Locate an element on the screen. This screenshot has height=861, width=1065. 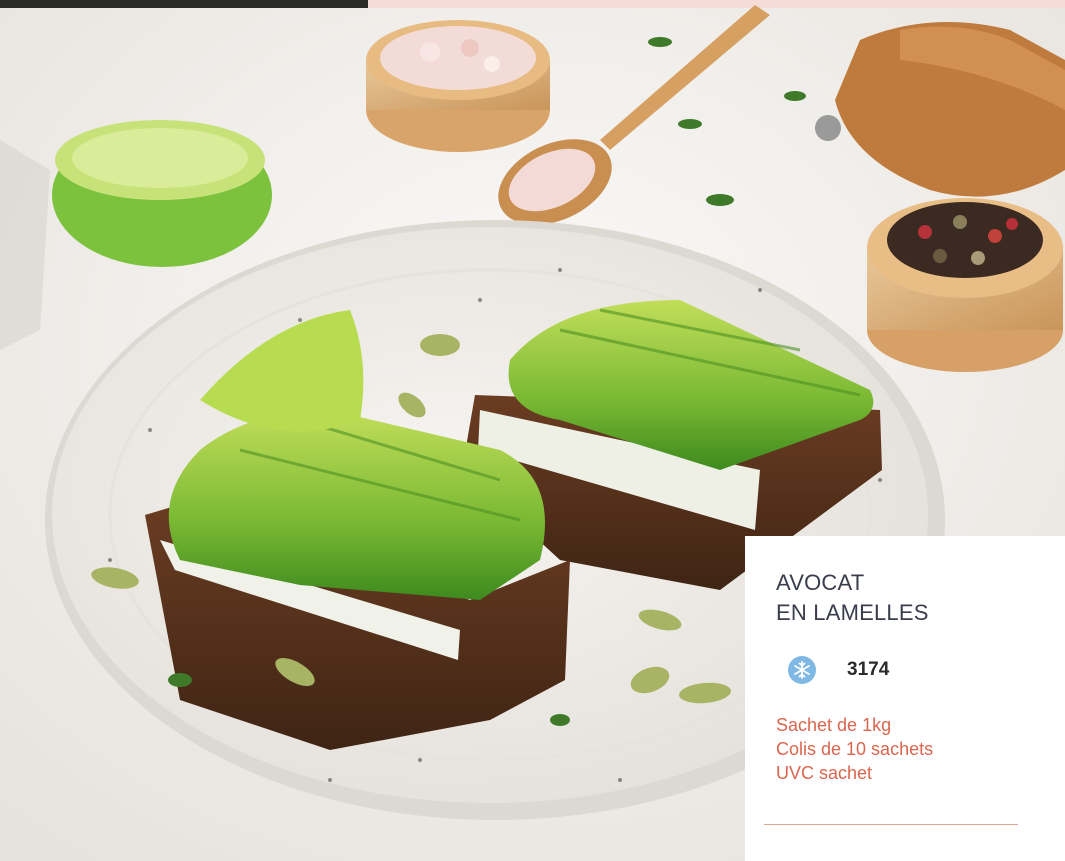
product-code: 3174 is located at coordinates (868, 669).